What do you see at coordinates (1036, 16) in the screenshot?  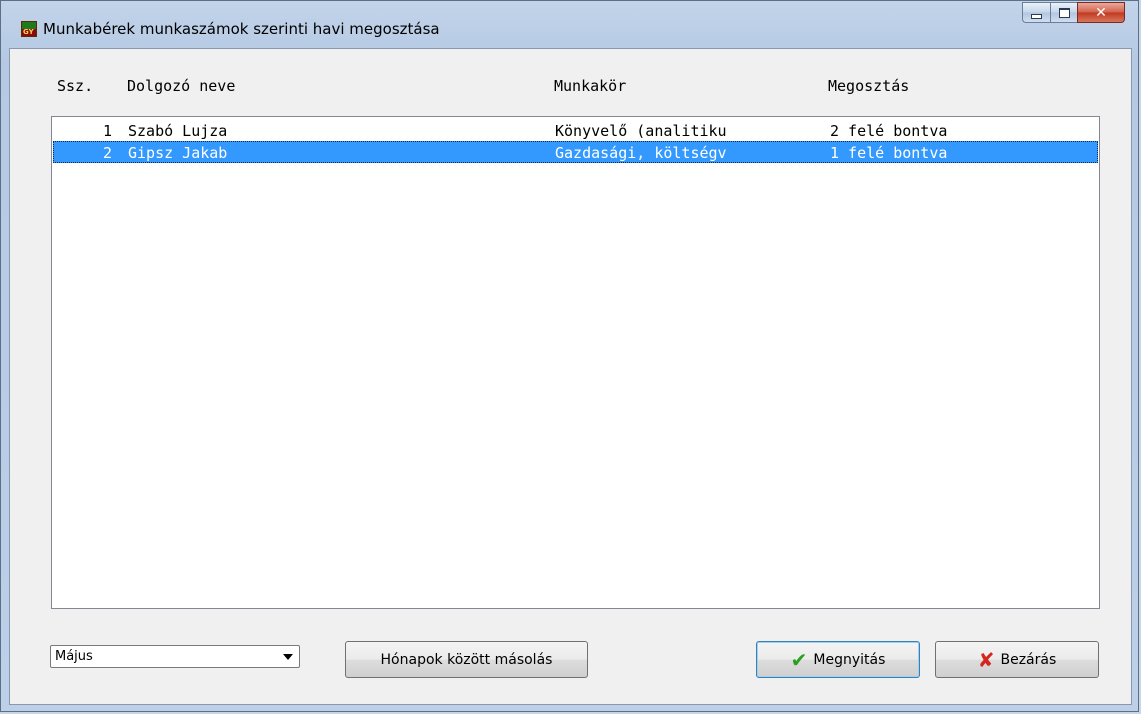 I see `minimize-icon` at bounding box center [1036, 16].